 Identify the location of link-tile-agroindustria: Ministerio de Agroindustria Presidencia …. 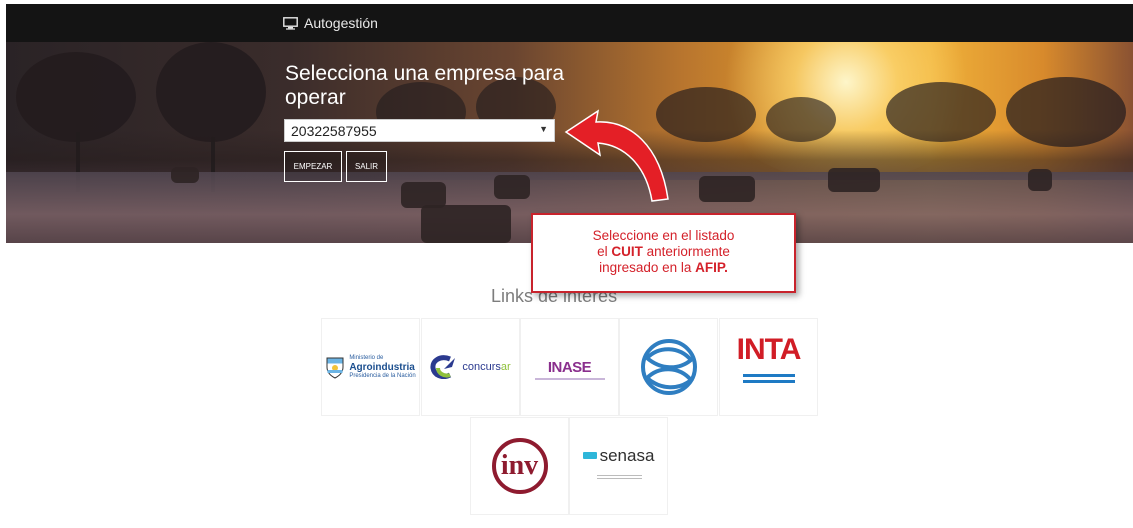
(370, 367).